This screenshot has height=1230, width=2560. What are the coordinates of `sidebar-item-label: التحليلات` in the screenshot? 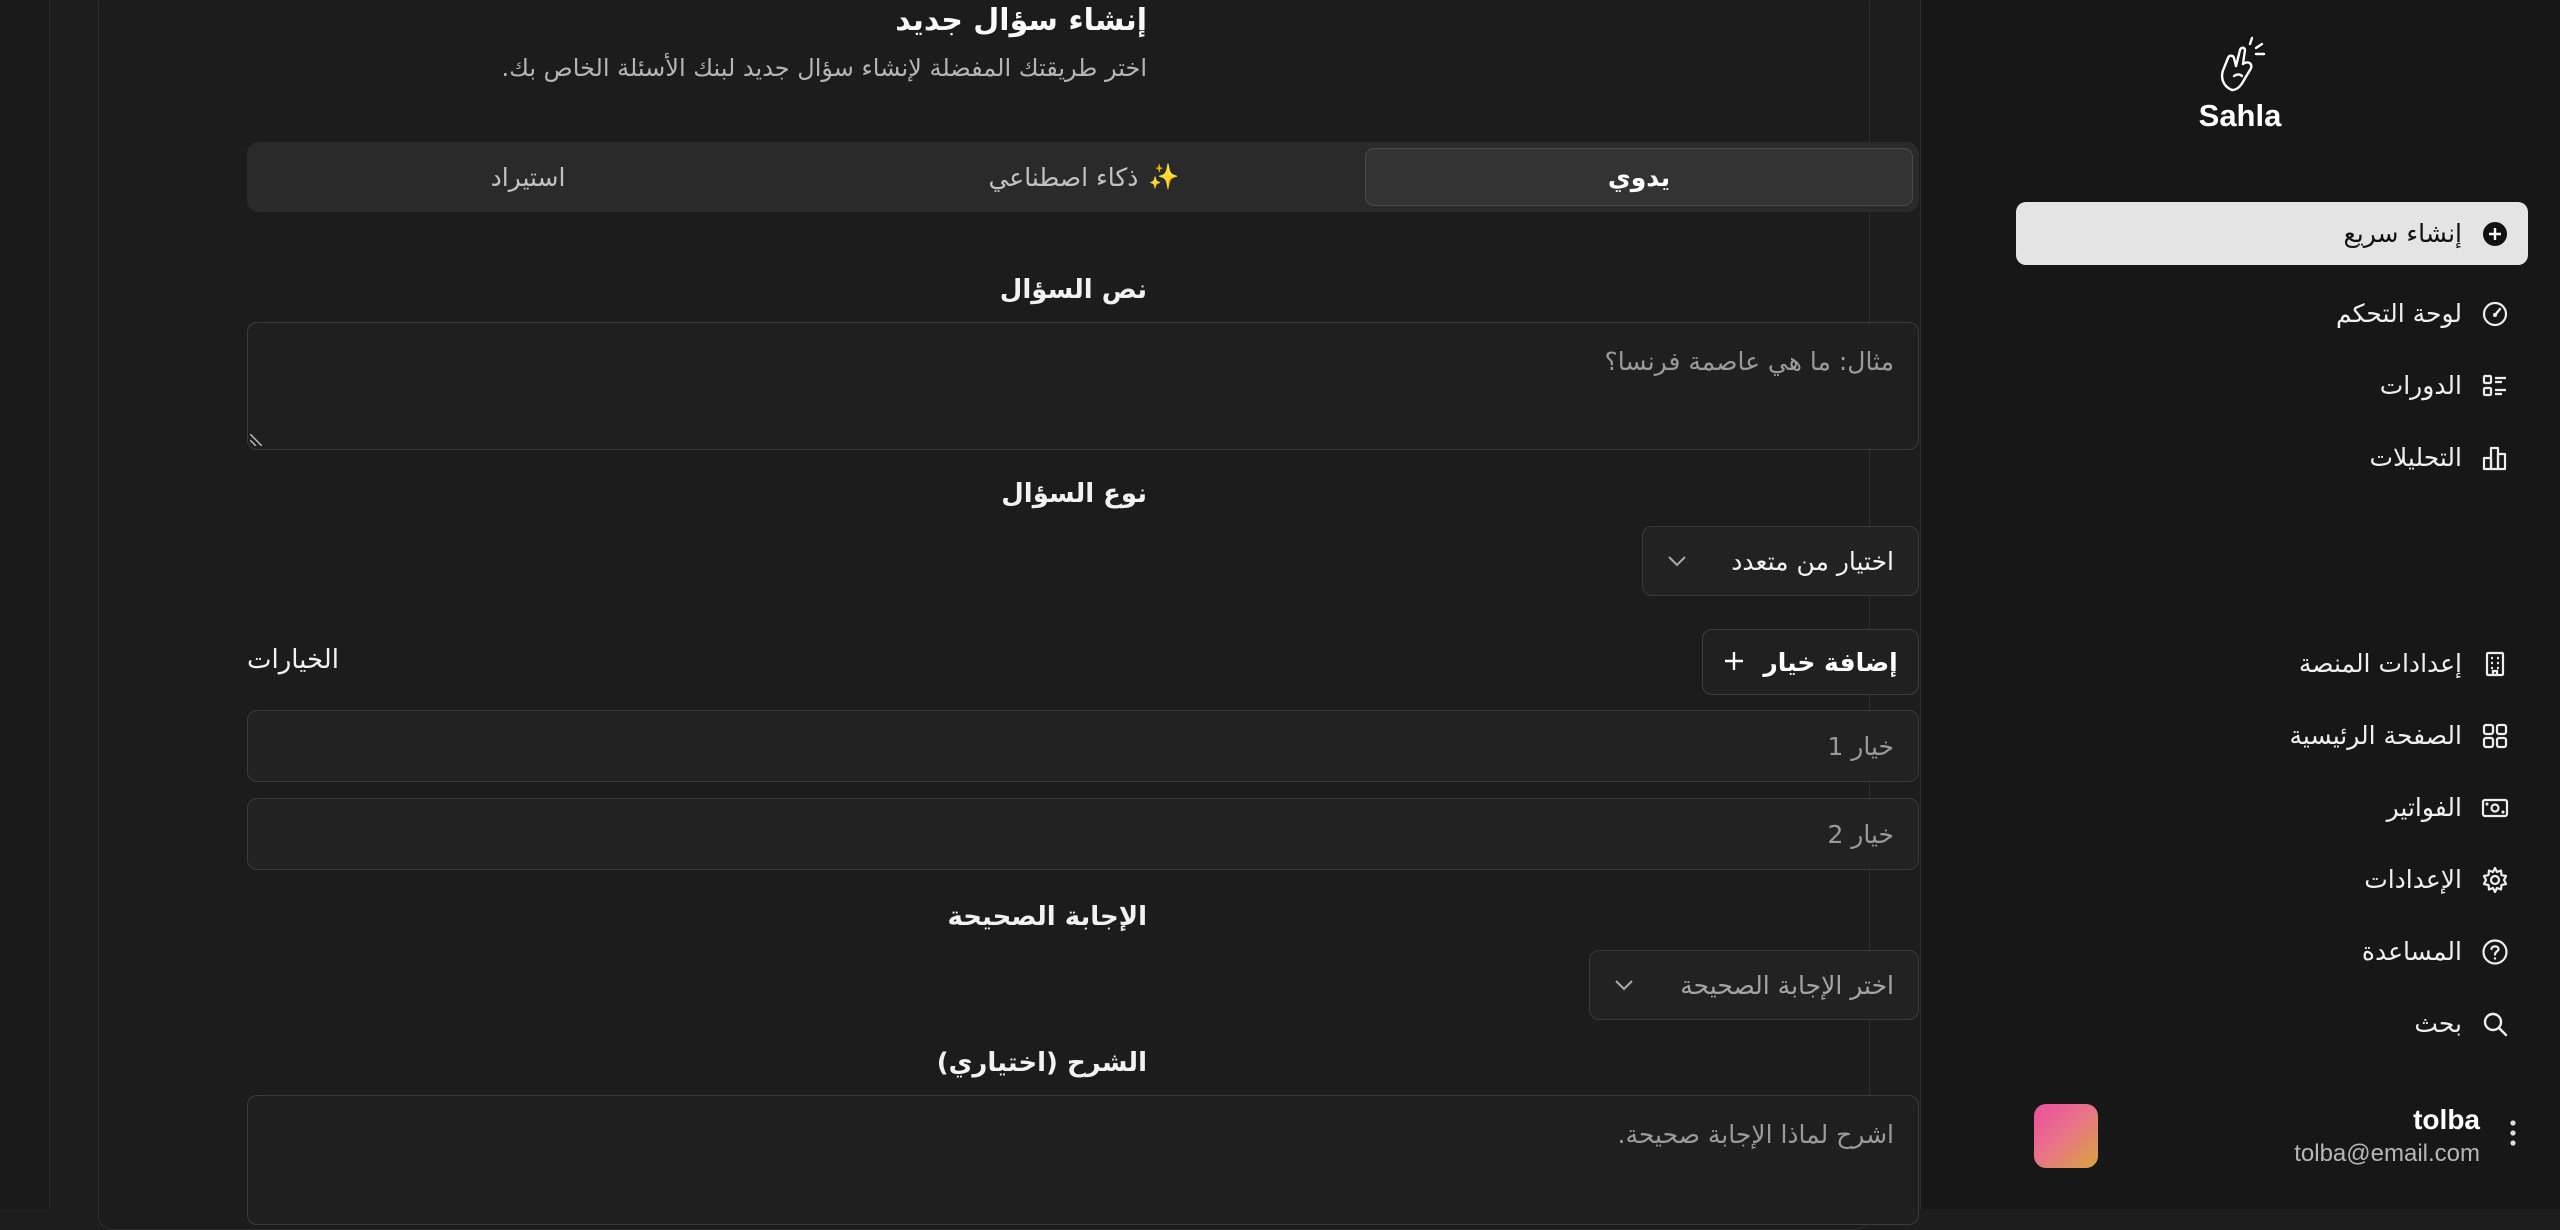 It's located at (2415, 457).